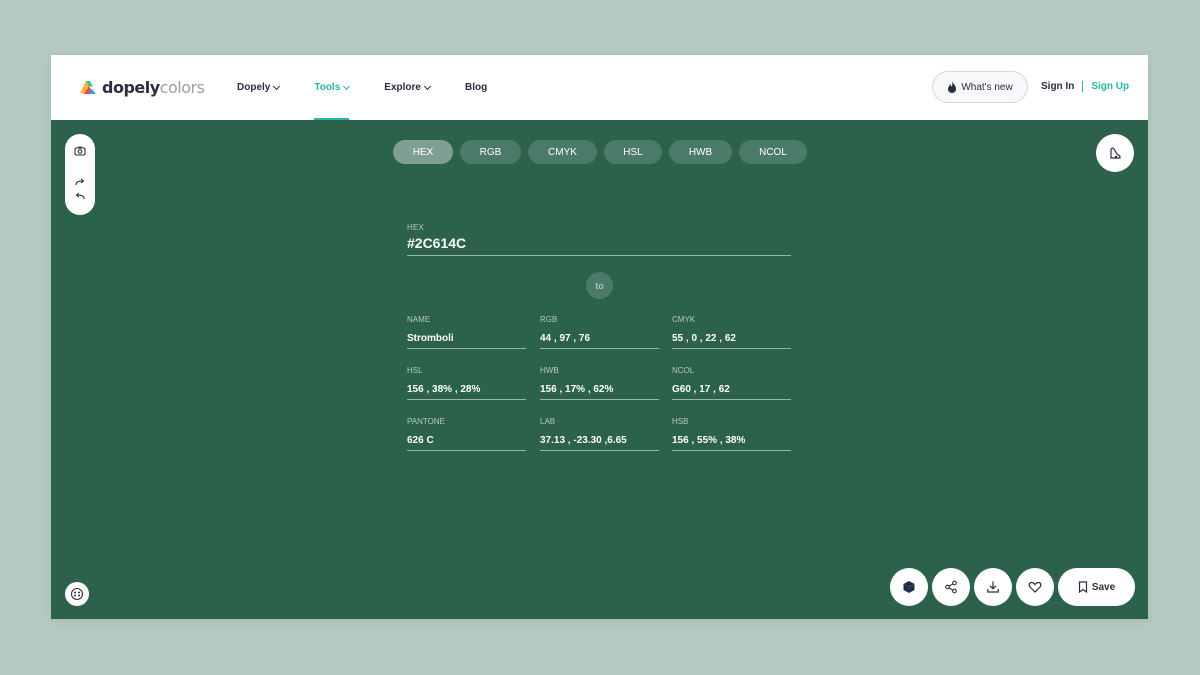 Image resolution: width=1200 pixels, height=675 pixels. I want to click on result-label: NAME, so click(419, 319).